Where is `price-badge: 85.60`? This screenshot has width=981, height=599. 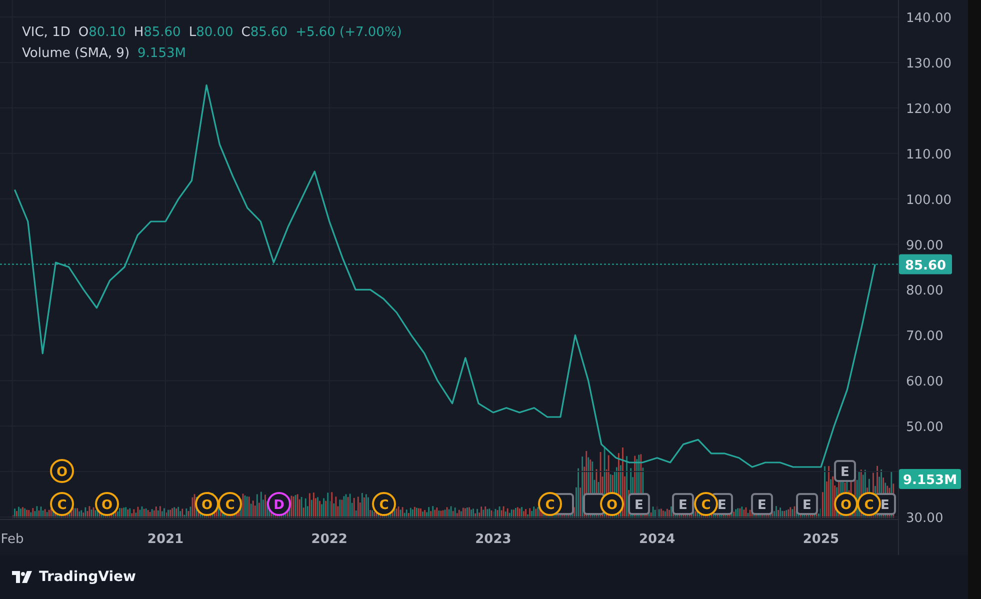 price-badge: 85.60 is located at coordinates (925, 264).